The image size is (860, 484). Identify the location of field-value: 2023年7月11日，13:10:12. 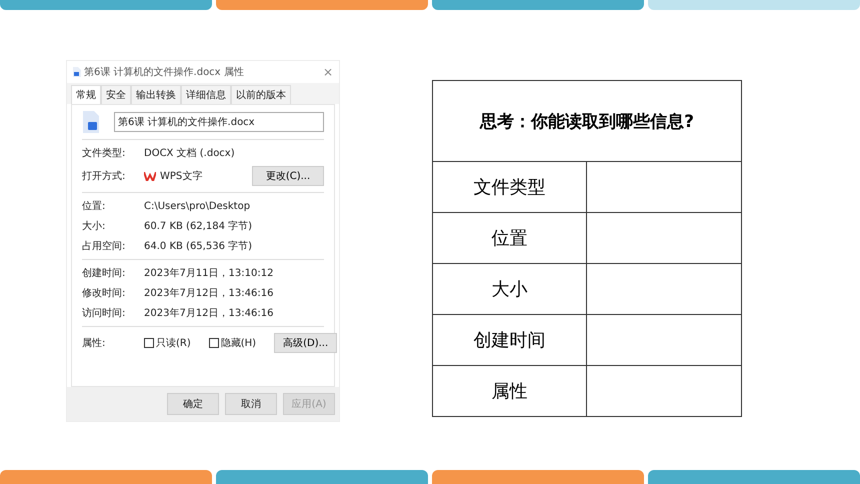
(209, 273).